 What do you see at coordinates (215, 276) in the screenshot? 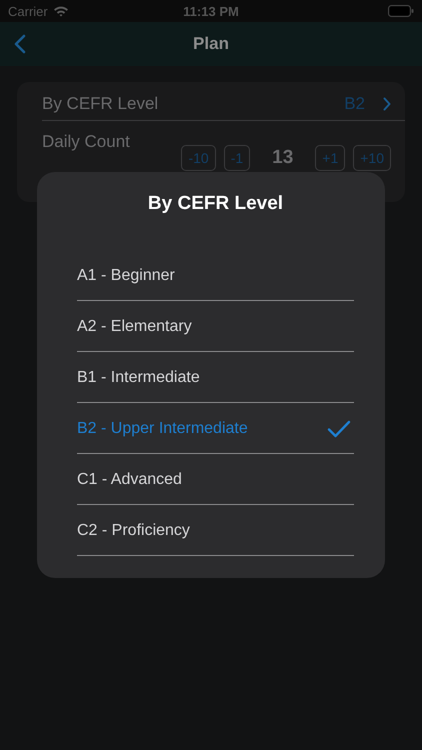
I see `level-option: A1 - Beginner` at bounding box center [215, 276].